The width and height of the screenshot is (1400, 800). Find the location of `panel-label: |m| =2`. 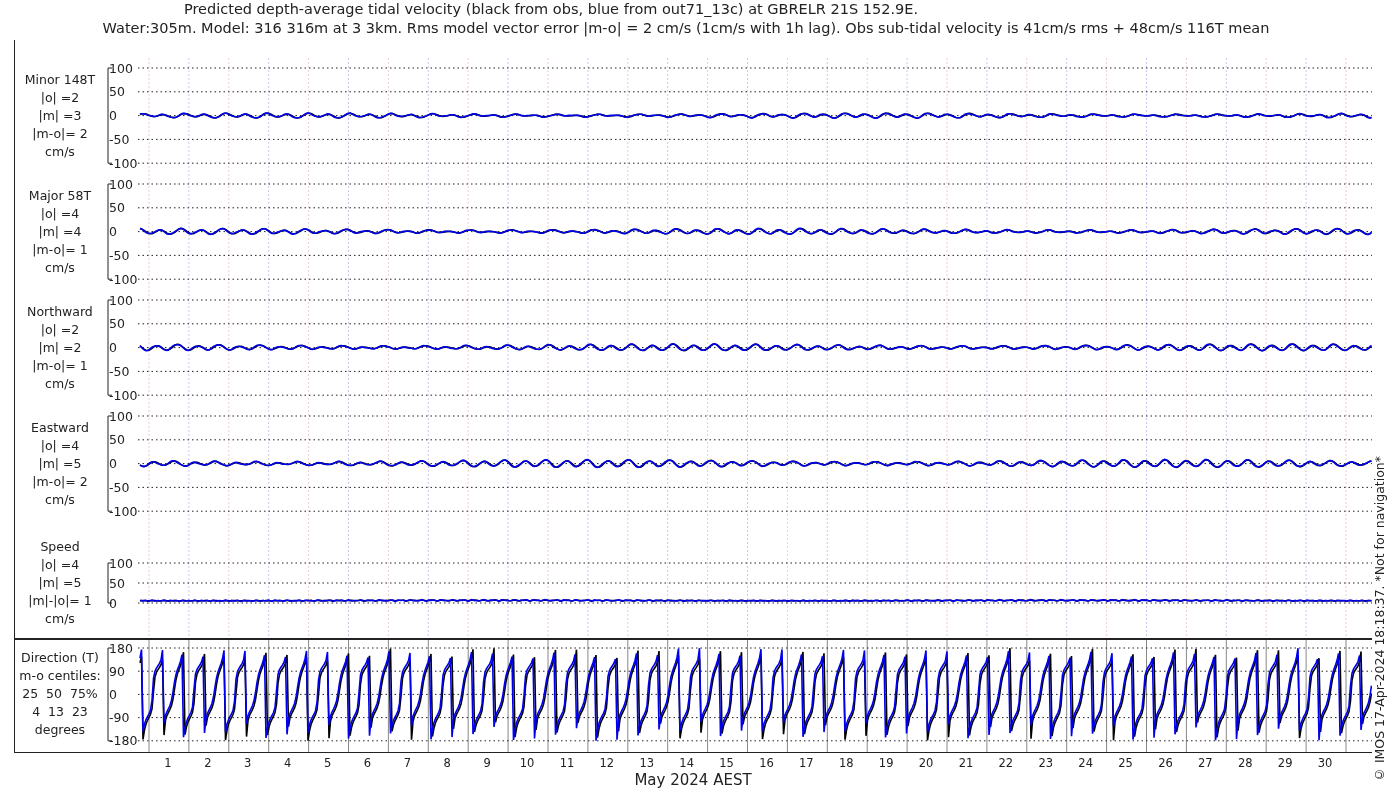

panel-label: |m| =2 is located at coordinates (60, 347).